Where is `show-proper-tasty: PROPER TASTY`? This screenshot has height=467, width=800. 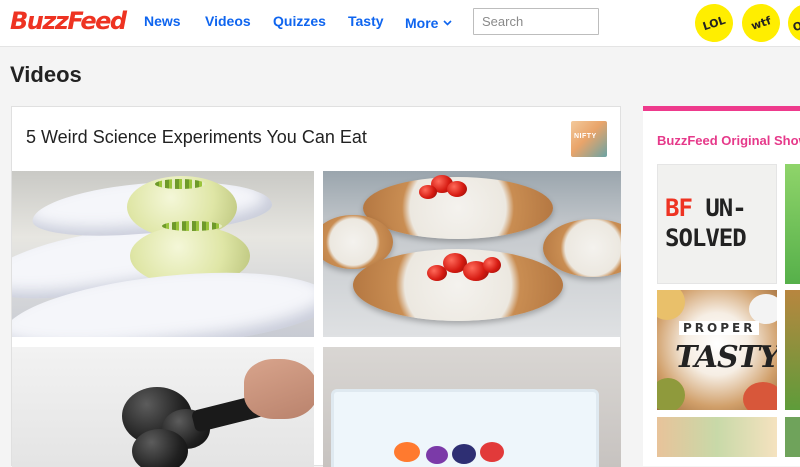 show-proper-tasty: PROPER TASTY is located at coordinates (717, 350).